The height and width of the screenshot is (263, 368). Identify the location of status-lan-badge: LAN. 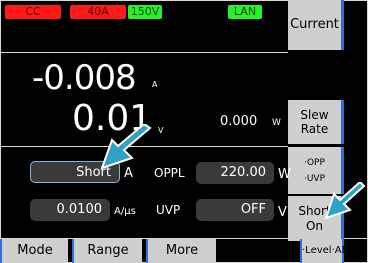
(245, 12).